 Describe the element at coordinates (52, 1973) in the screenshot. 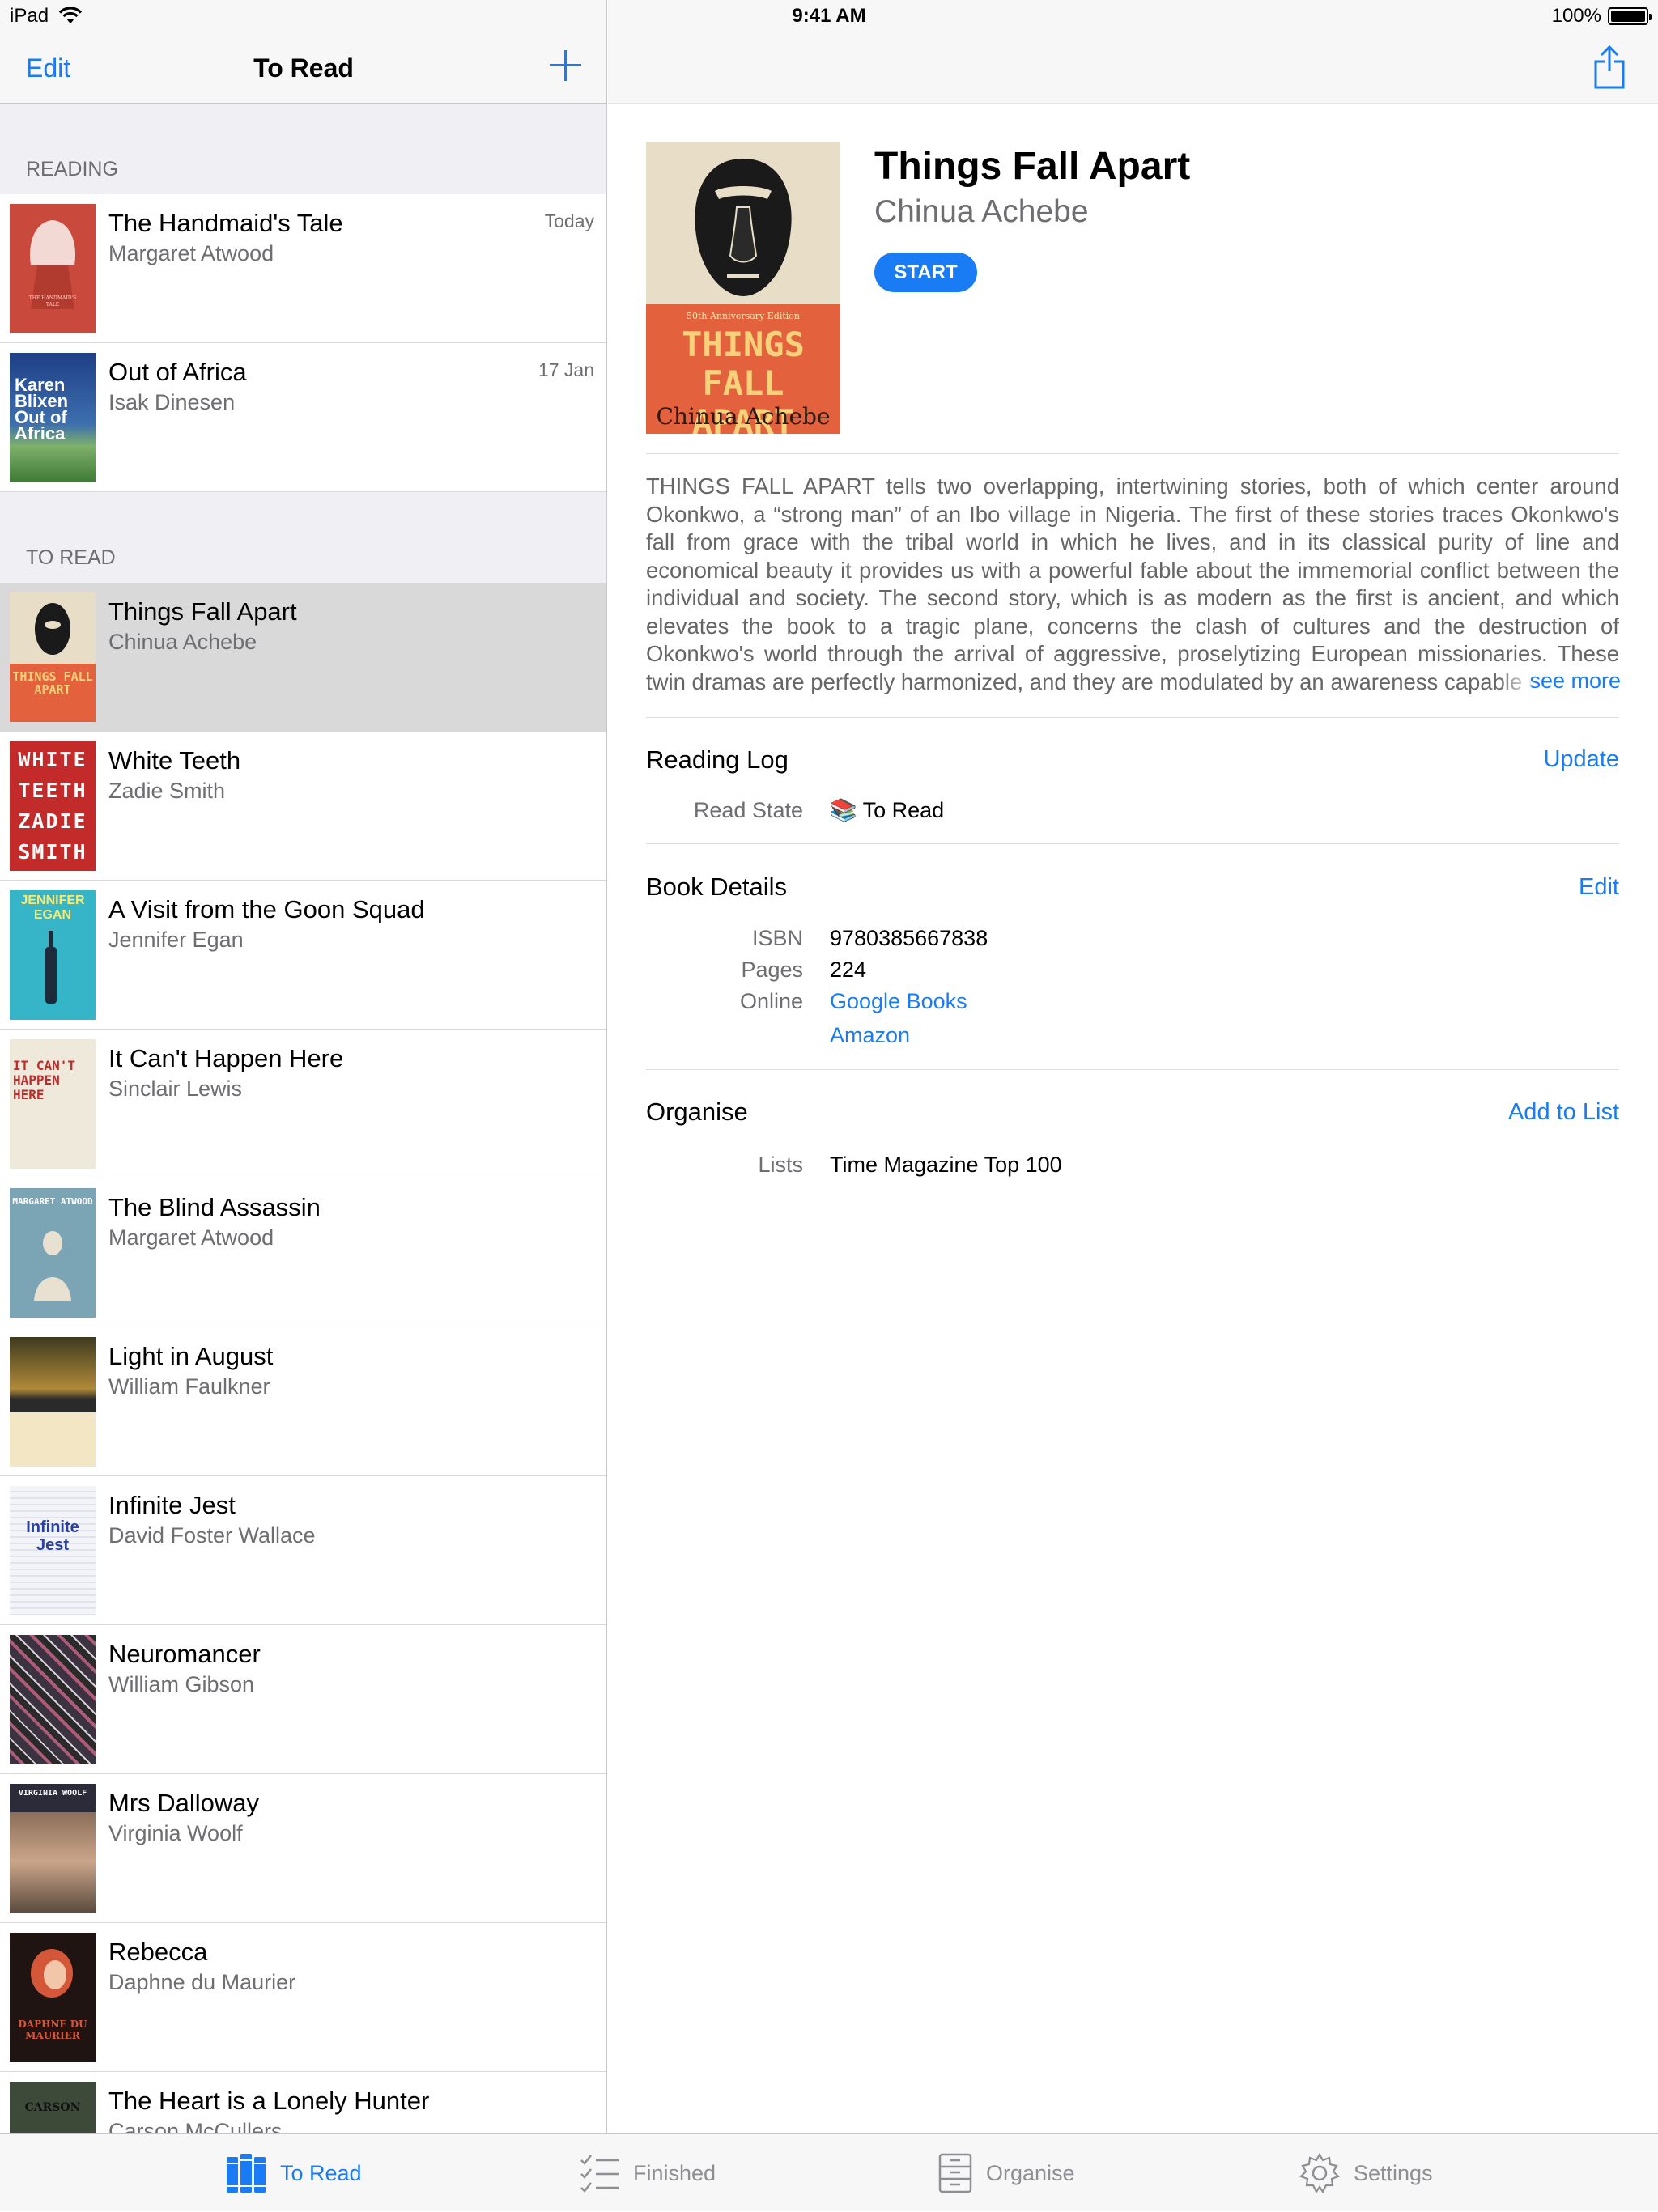

I see `face-icon` at that location.